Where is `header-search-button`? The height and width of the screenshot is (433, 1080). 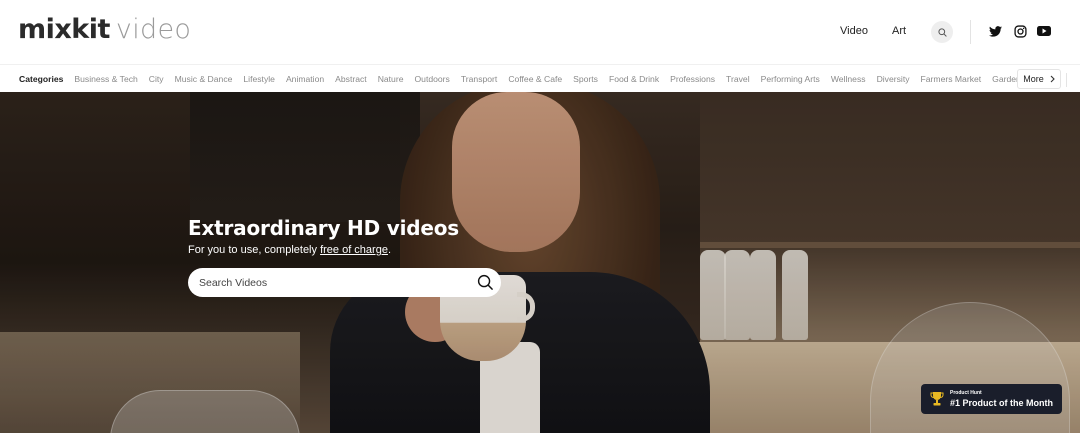 header-search-button is located at coordinates (942, 32).